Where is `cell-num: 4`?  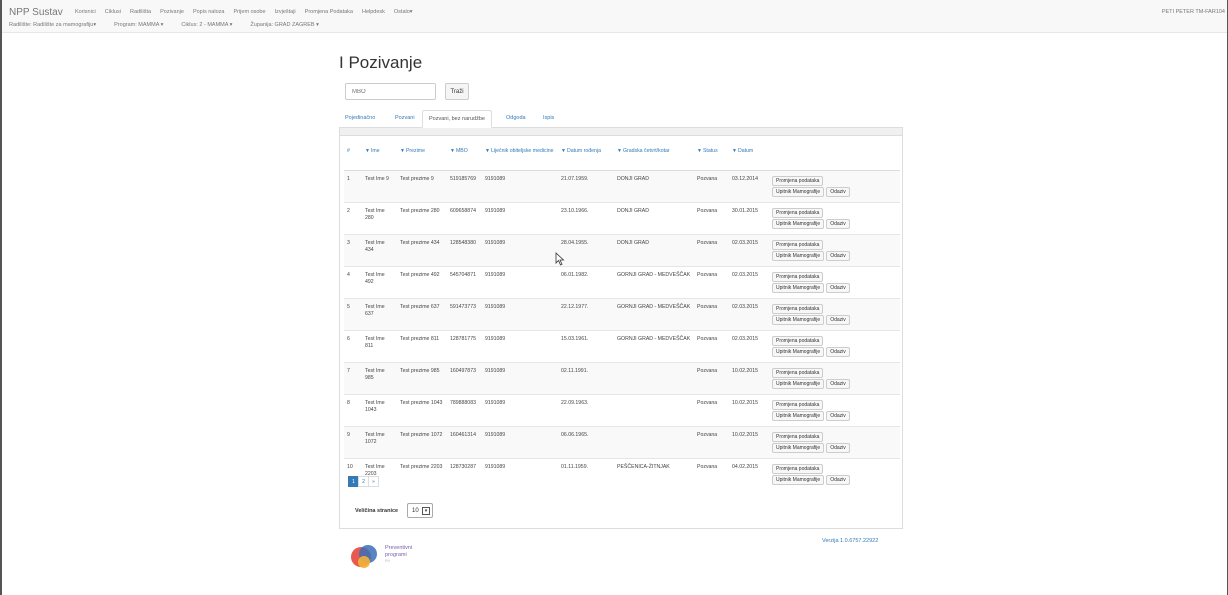
cell-num: 4 is located at coordinates (353, 281).